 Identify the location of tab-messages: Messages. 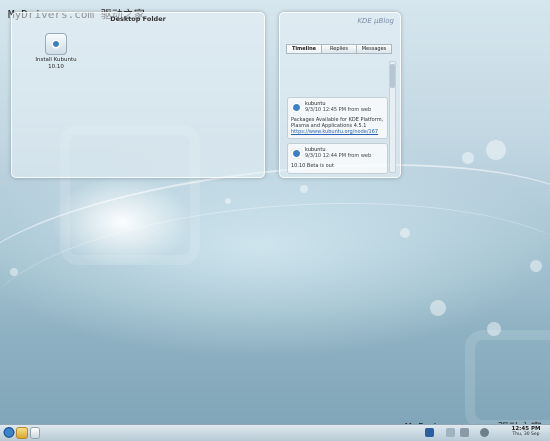
(374, 49).